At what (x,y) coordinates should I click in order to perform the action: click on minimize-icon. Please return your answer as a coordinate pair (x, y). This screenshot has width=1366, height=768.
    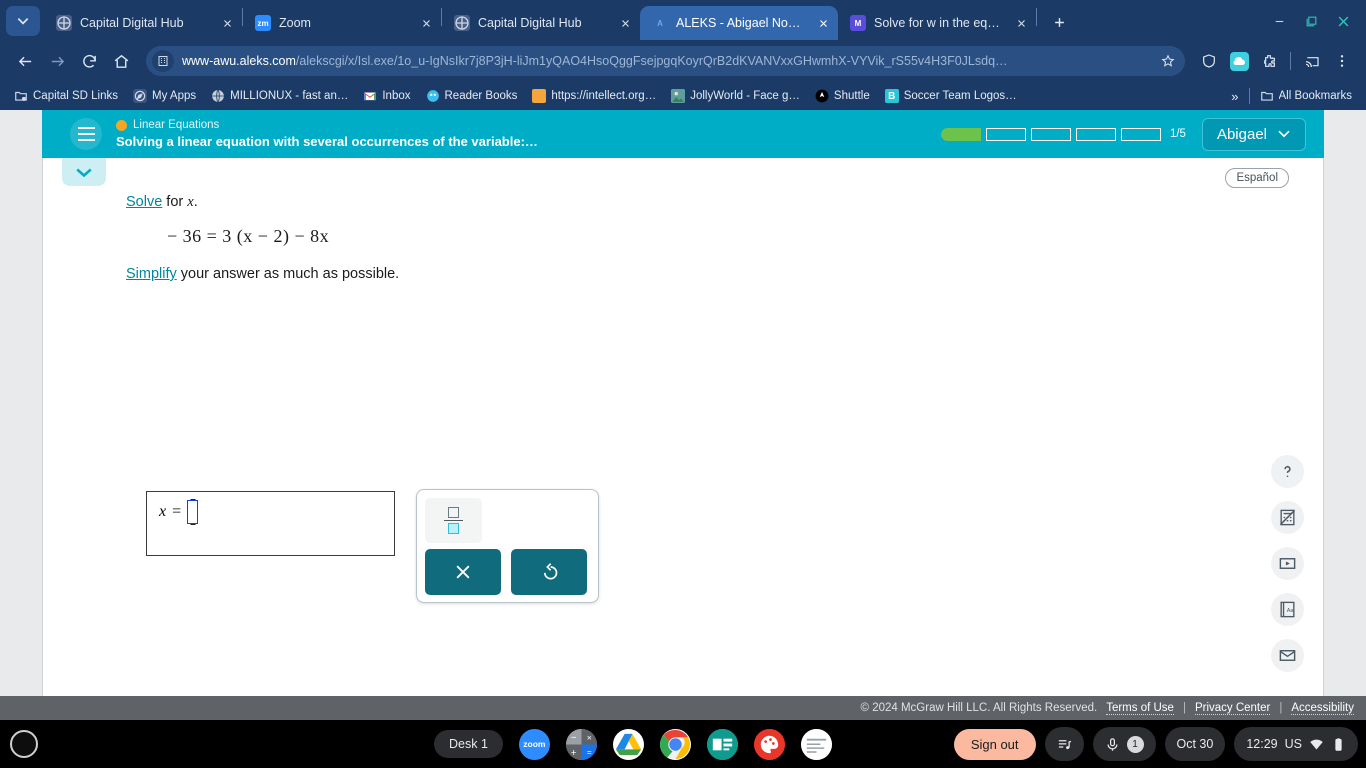
    Looking at the image, I should click on (1279, 21).